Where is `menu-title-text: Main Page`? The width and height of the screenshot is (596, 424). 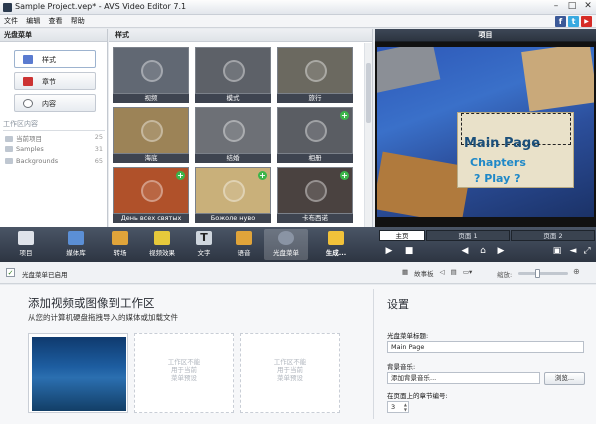
menu-title-text: Main Page is located at coordinates (502, 143).